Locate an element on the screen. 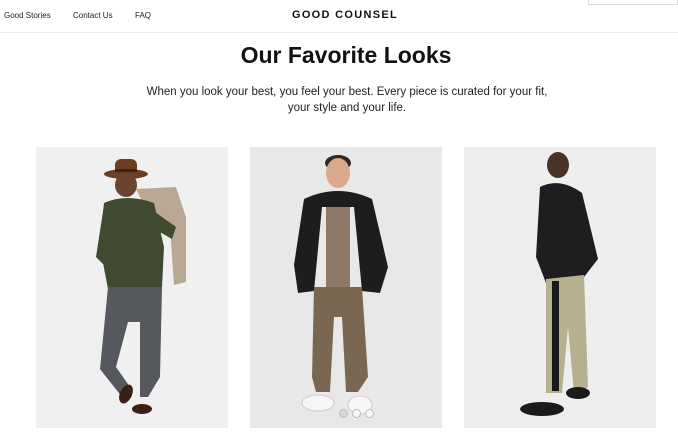 The height and width of the screenshot is (440, 678). top-nav: Good Stories Contact Us FAQ GOOD COUNSEL is located at coordinates (339, 16).